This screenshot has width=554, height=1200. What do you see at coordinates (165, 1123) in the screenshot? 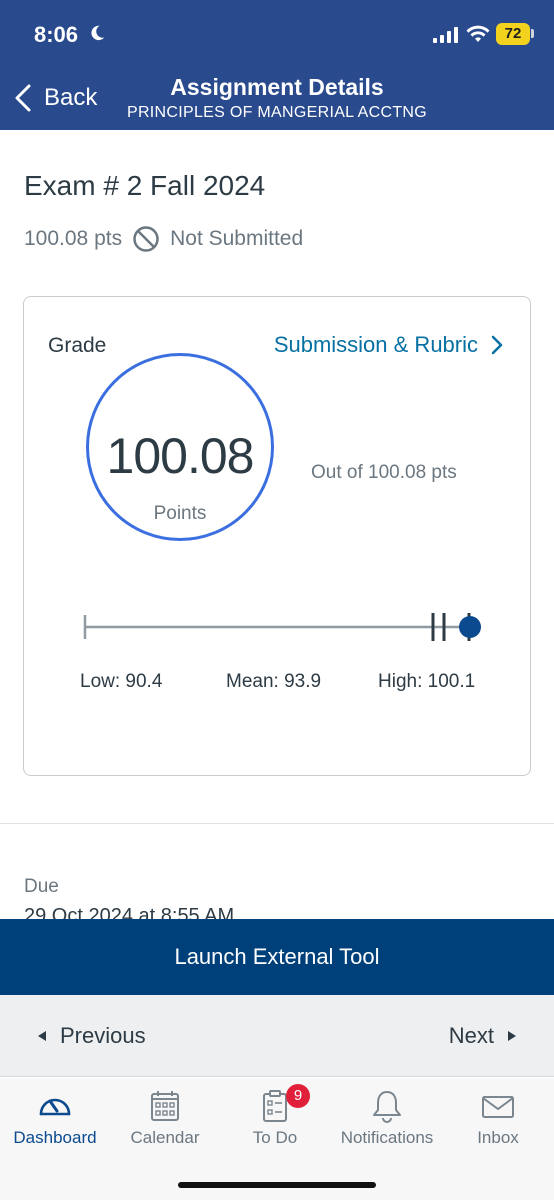
I see `tab-calendar: Calendar` at bounding box center [165, 1123].